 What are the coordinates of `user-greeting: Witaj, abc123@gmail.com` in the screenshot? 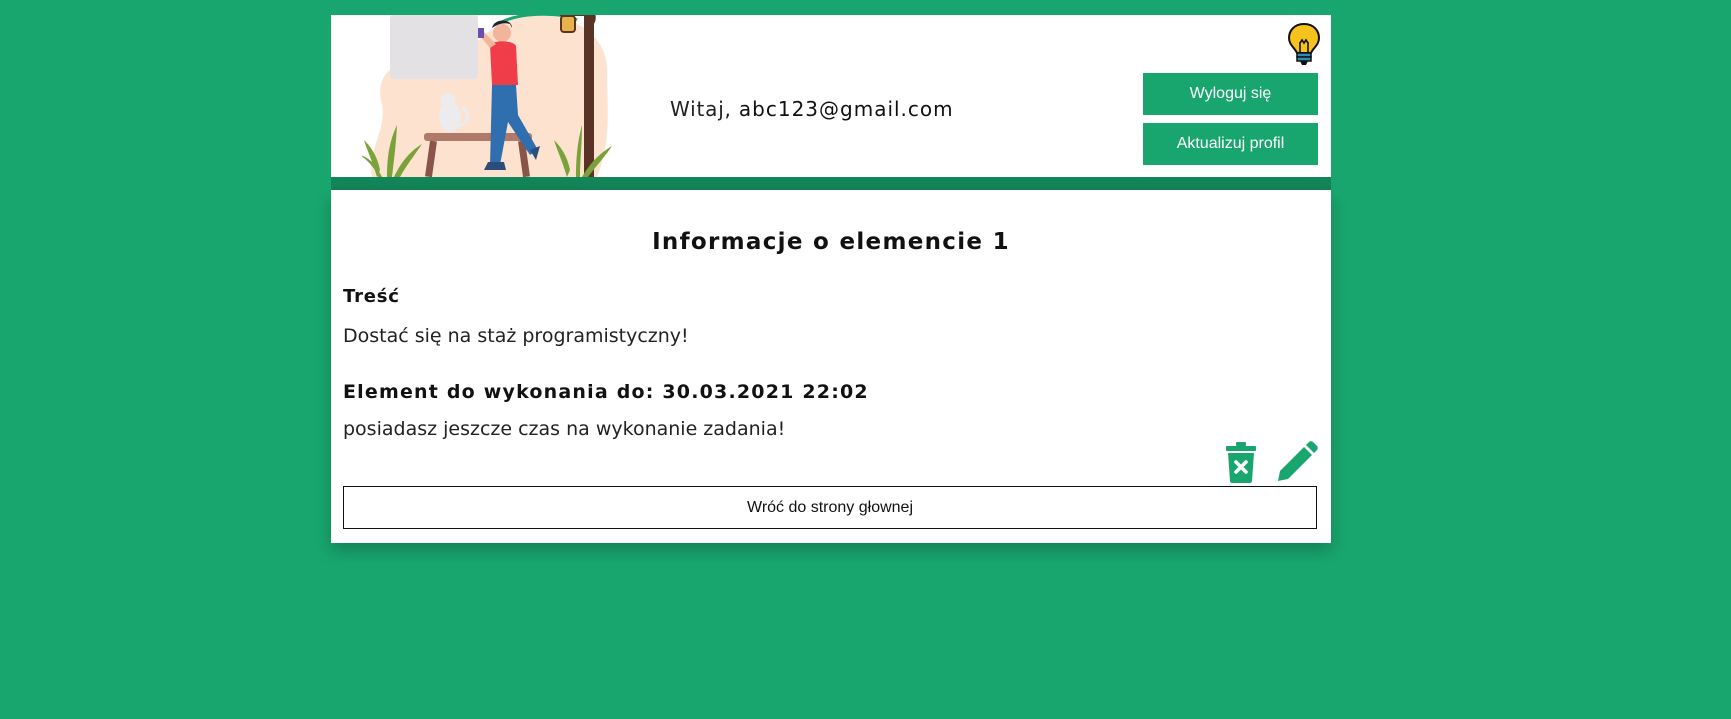 It's located at (812, 109).